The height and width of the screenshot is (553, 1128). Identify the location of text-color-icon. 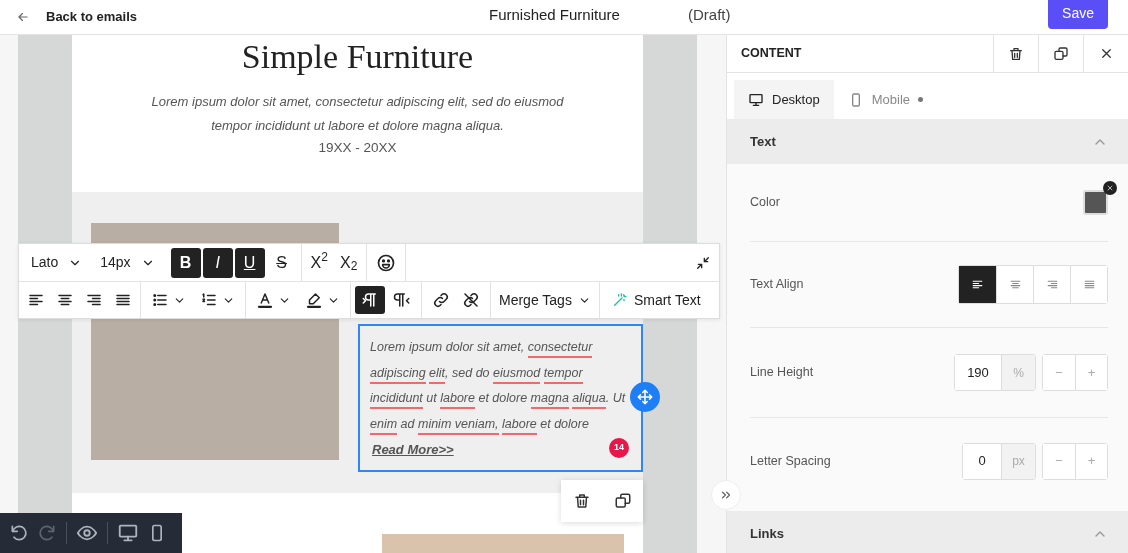
(265, 300).